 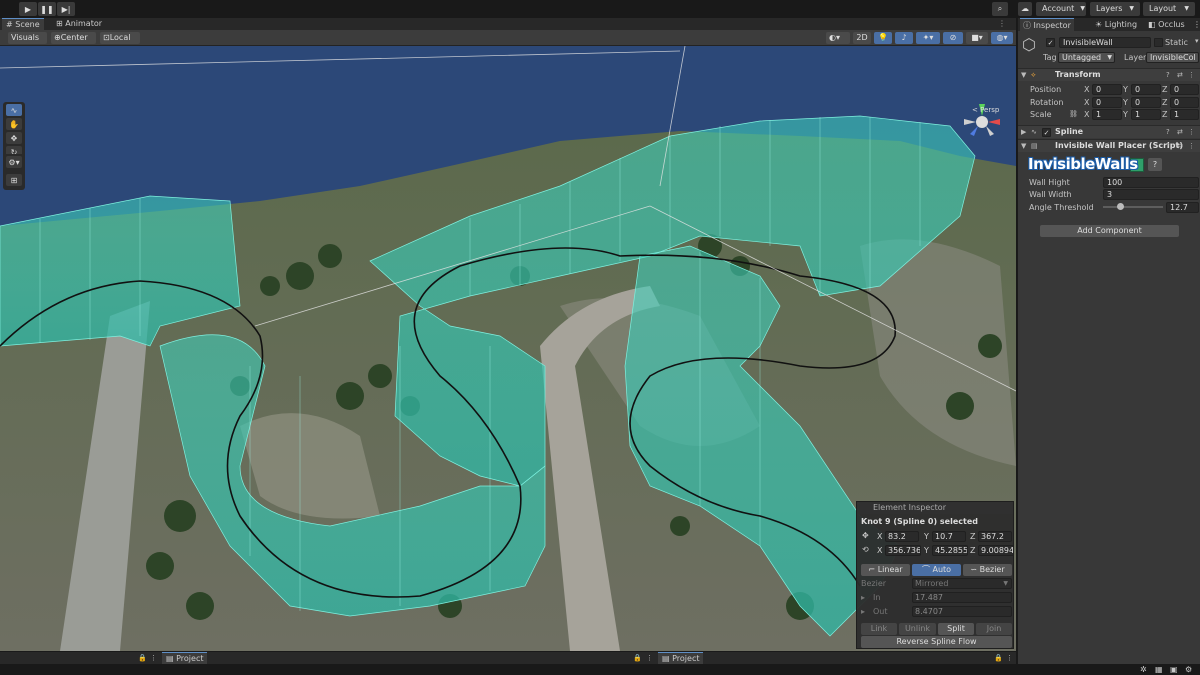 I want to click on scale-x-field: 1, so click(x=1107, y=114).